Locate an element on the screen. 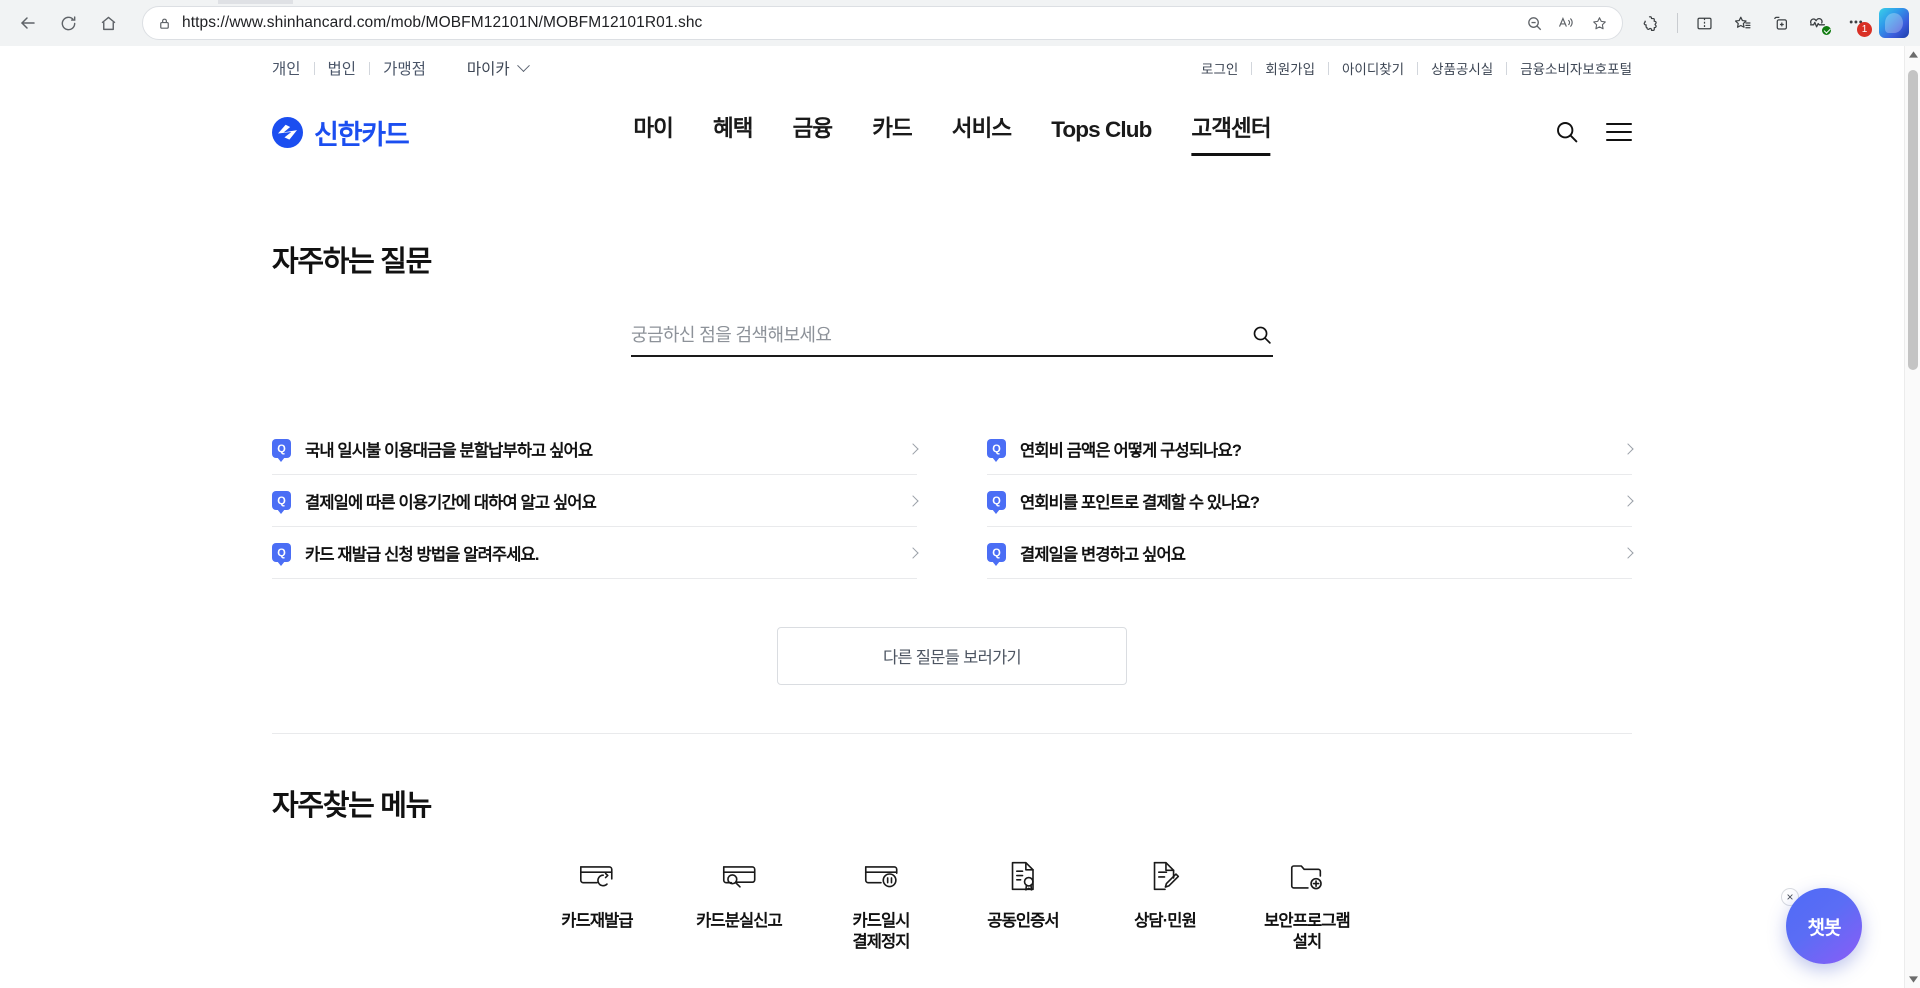 This screenshot has width=1920, height=988. quick-menu-label: 카드일시 결제정지 is located at coordinates (881, 931).